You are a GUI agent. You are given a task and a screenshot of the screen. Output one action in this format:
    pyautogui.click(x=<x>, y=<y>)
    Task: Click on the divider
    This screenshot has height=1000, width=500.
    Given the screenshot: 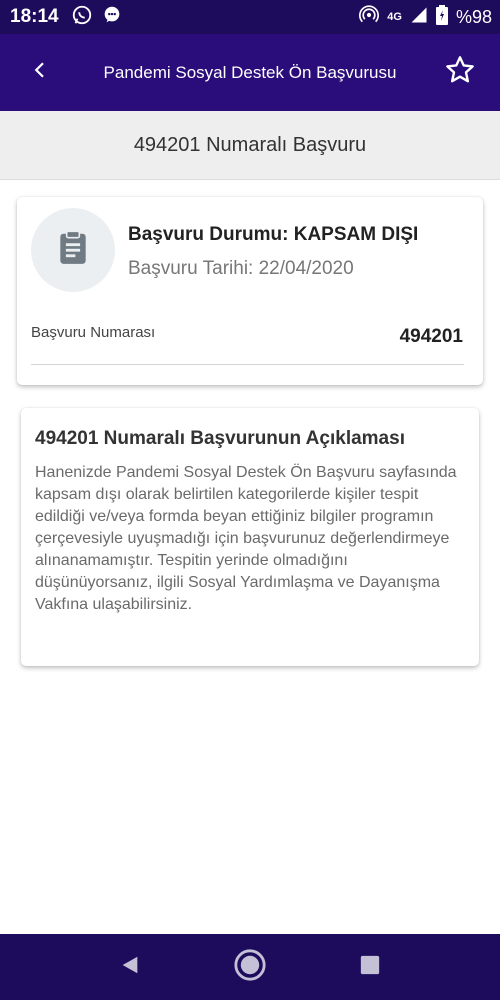 What is the action you would take?
    pyautogui.click(x=247, y=364)
    